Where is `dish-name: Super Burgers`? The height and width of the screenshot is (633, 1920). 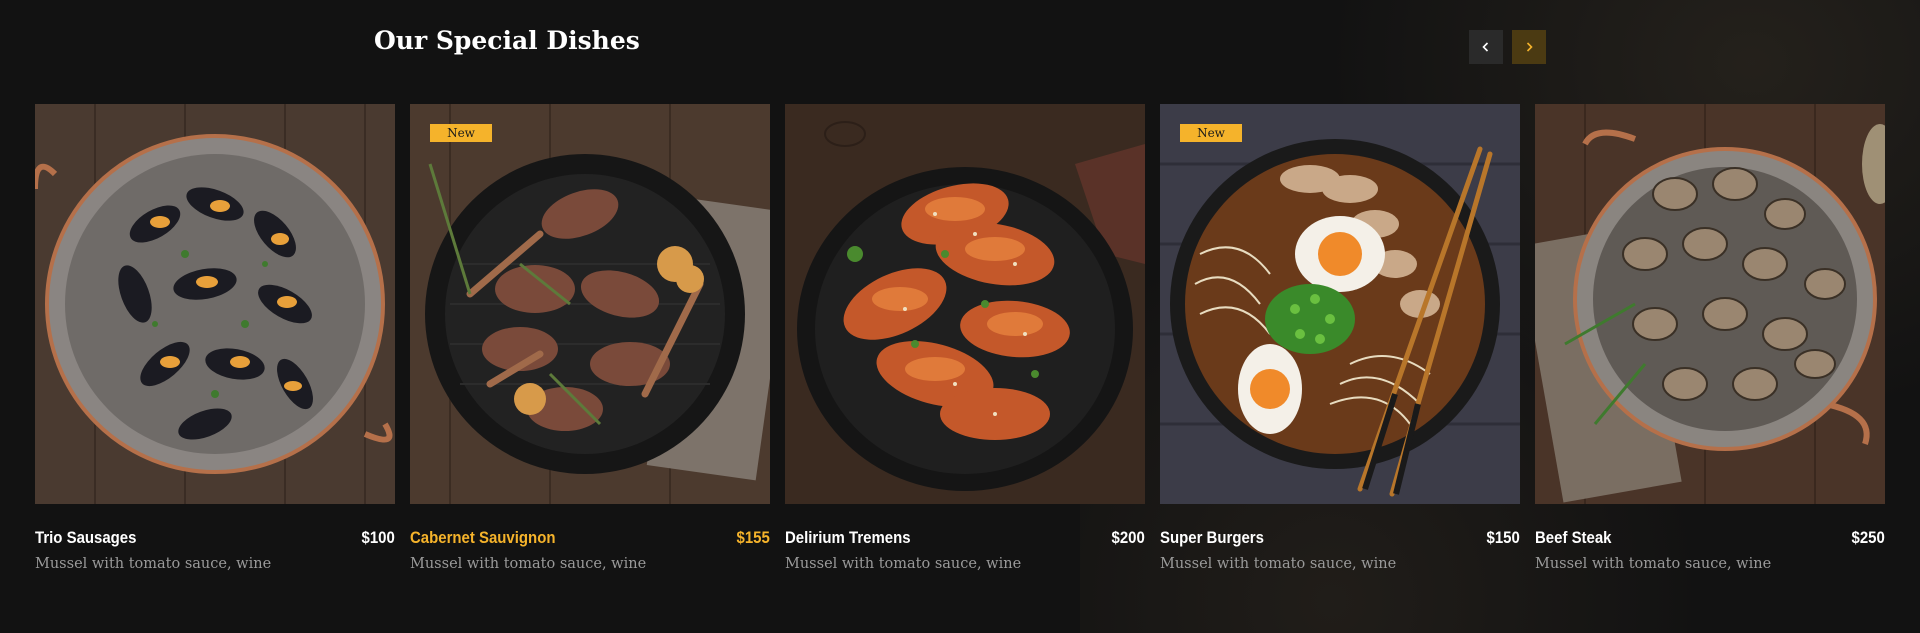
dish-name: Super Burgers is located at coordinates (1212, 538).